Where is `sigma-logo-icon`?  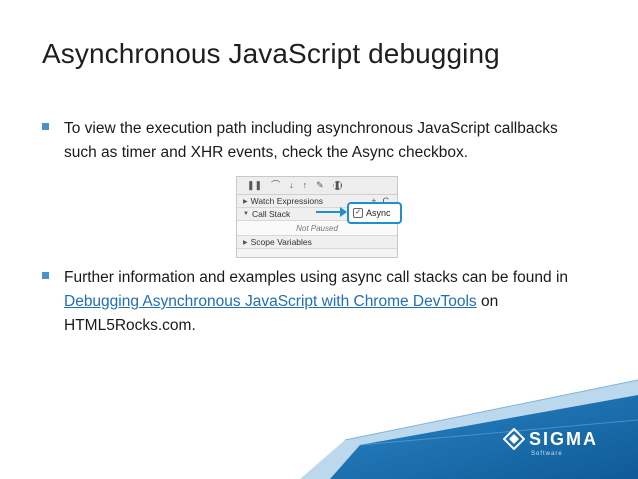
sigma-logo-icon is located at coordinates (514, 439).